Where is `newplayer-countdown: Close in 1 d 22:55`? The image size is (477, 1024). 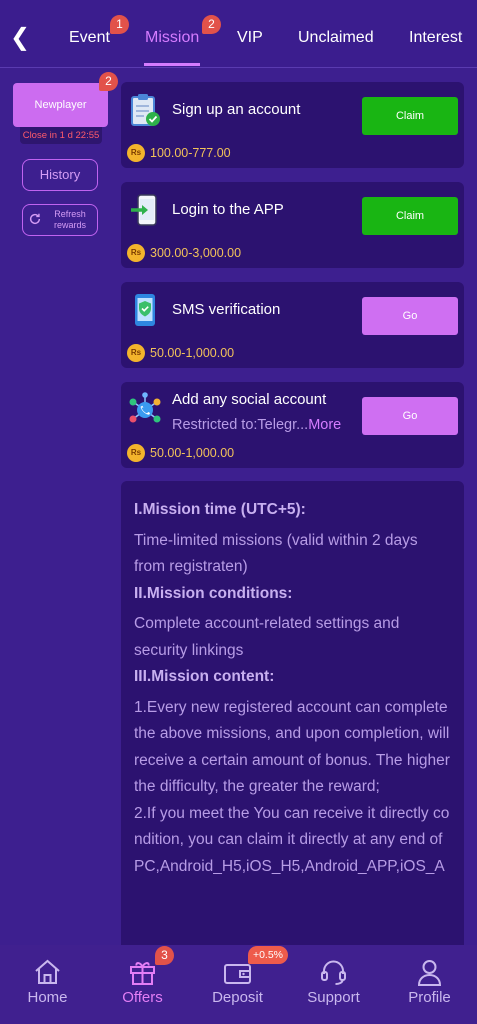 newplayer-countdown: Close in 1 d 22:55 is located at coordinates (61, 135).